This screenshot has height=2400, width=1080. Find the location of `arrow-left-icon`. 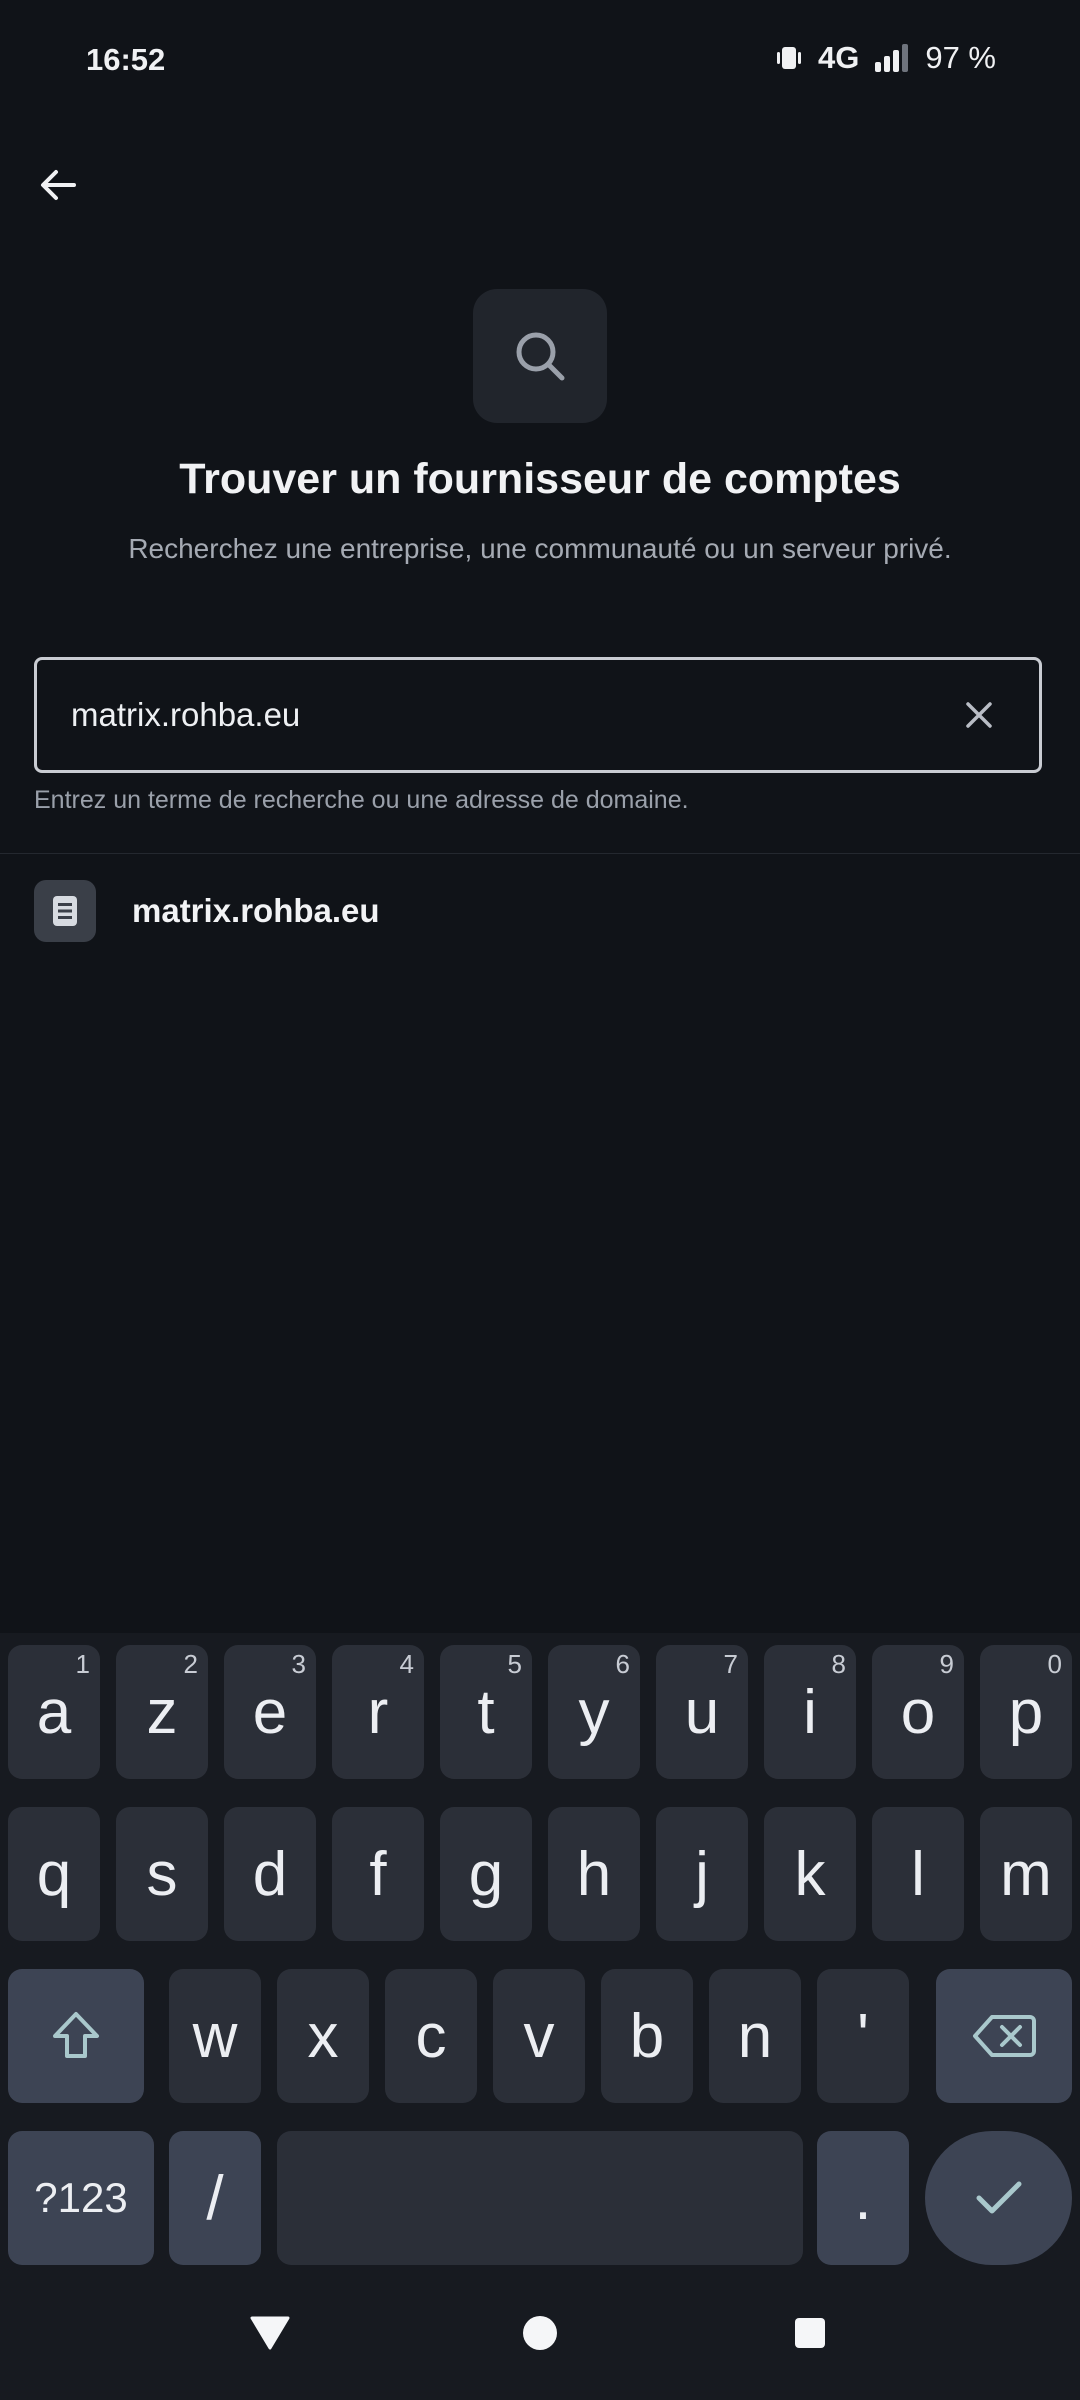

arrow-left-icon is located at coordinates (58, 185).